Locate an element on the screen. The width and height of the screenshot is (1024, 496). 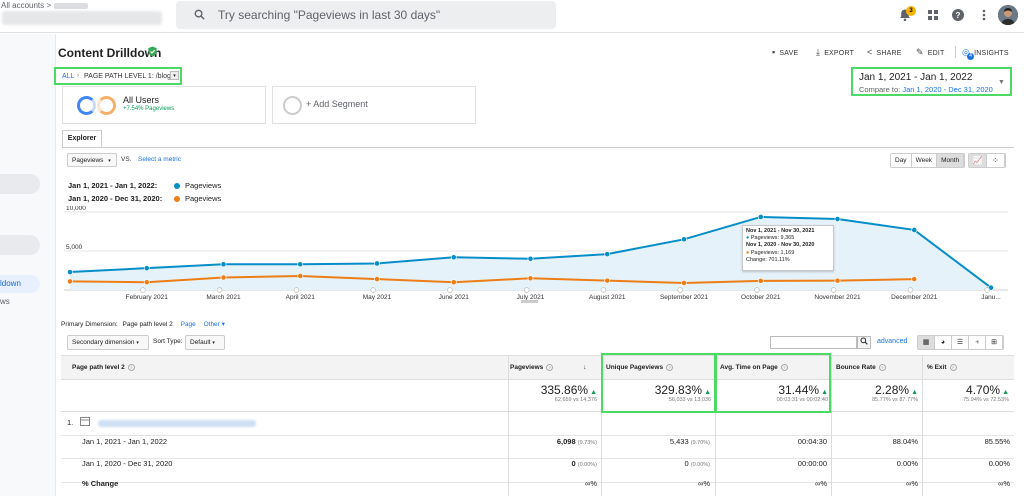
column-header-bounce-rate: Bounce Rate? is located at coordinates (861, 367).